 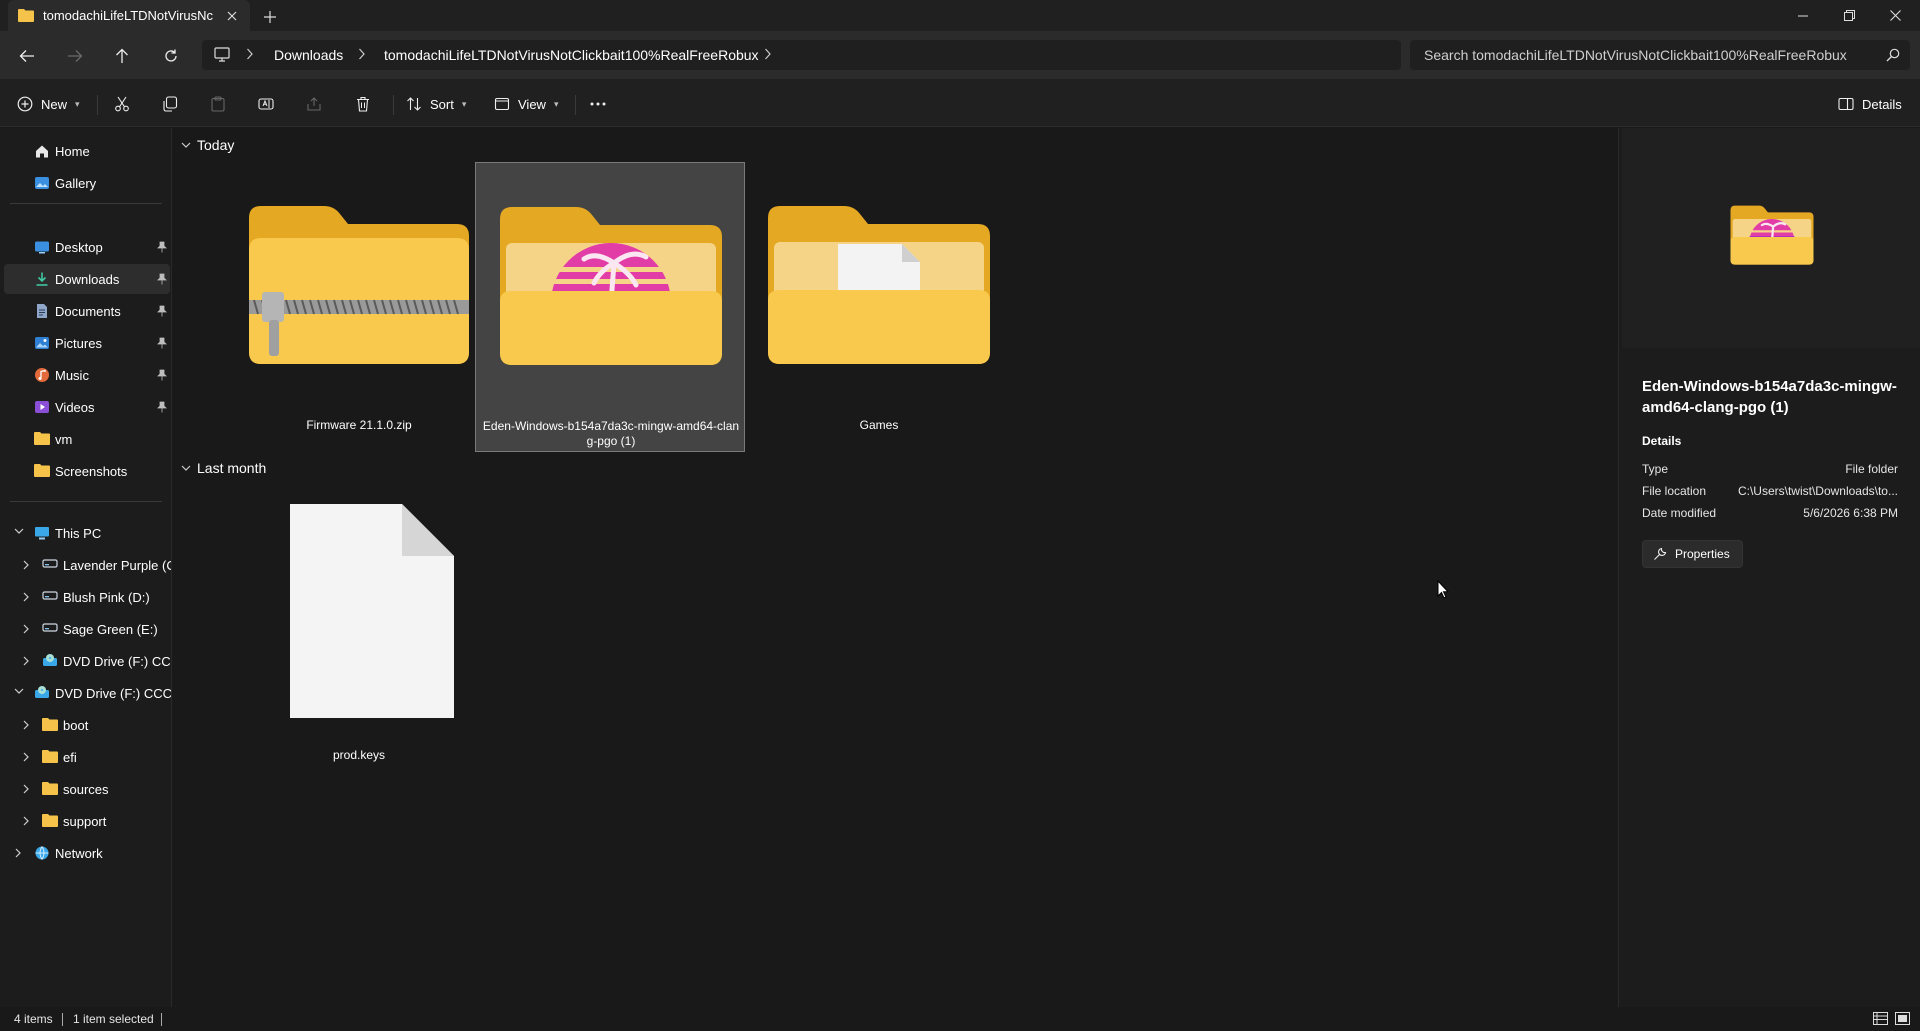 What do you see at coordinates (207, 145) in the screenshot?
I see `group-header-today: Today` at bounding box center [207, 145].